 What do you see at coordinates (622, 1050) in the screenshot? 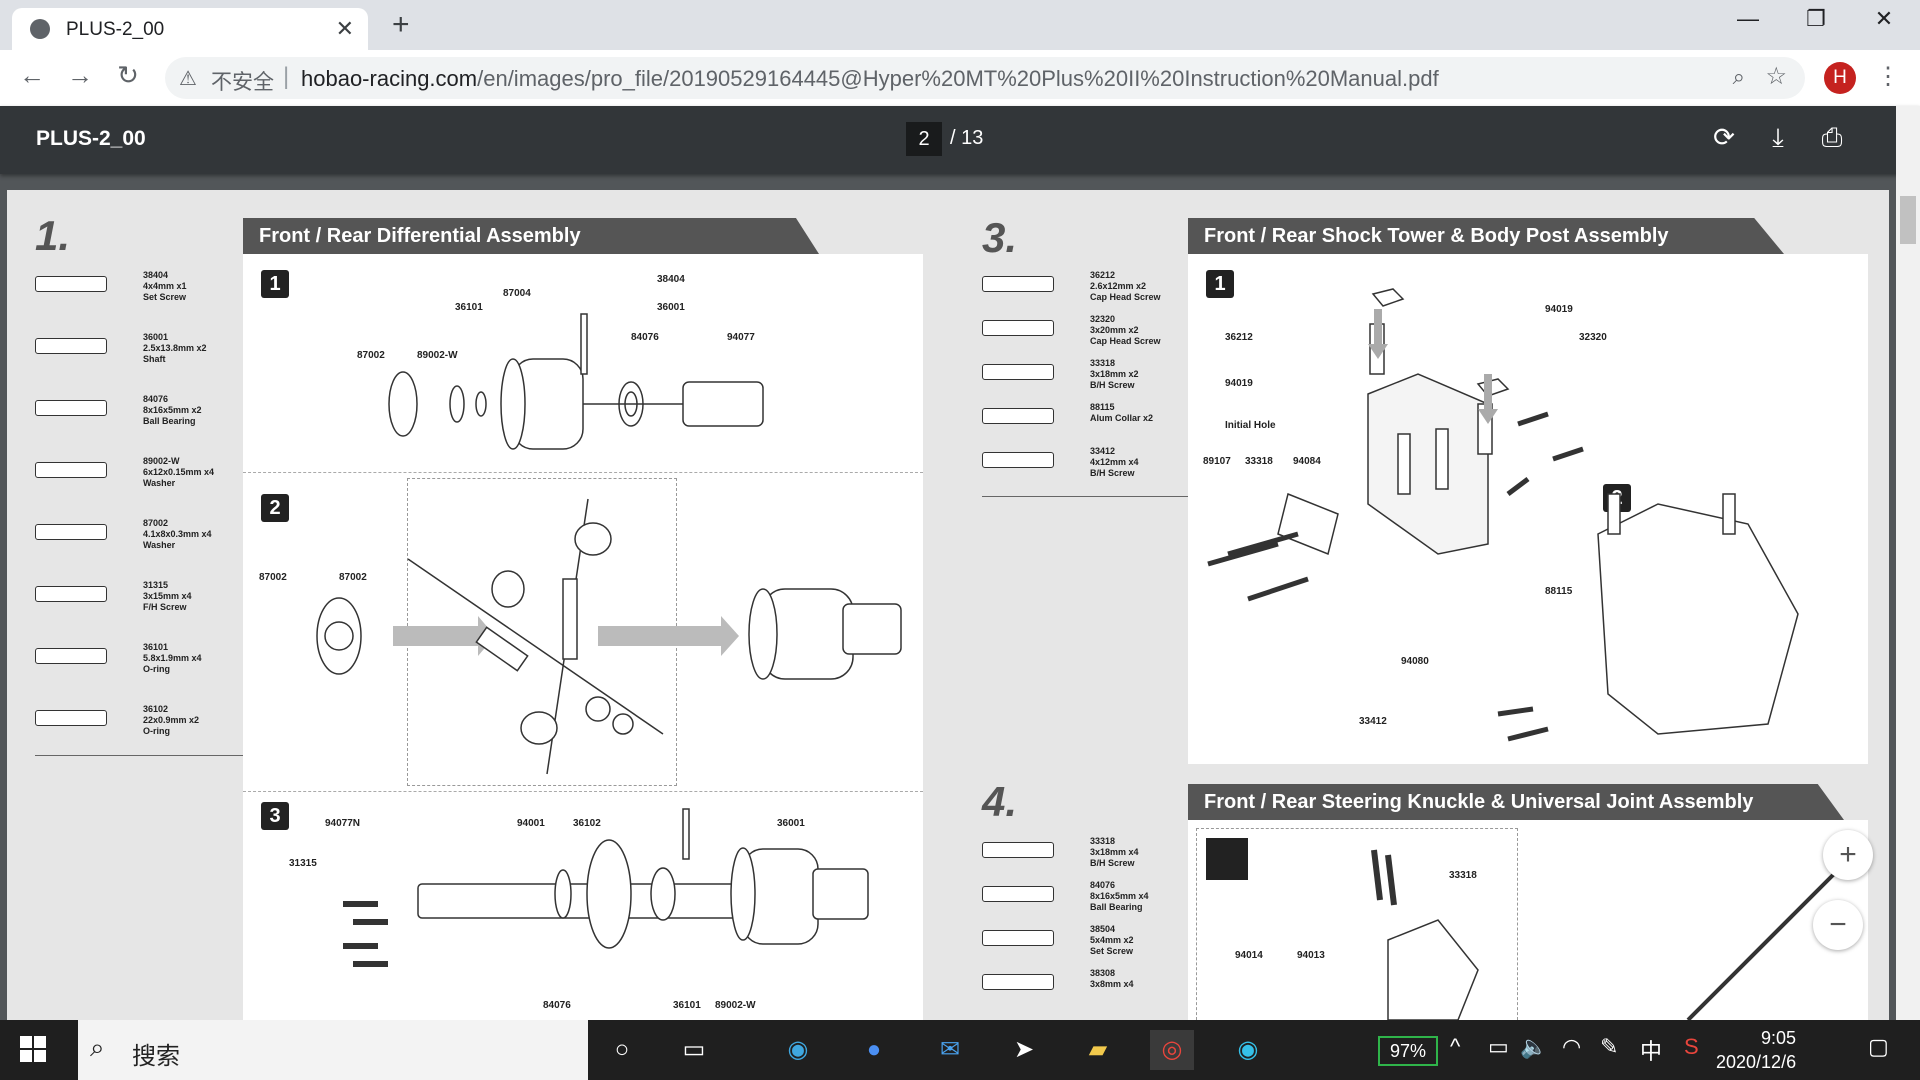
I see `cortana-icon: ○` at bounding box center [622, 1050].